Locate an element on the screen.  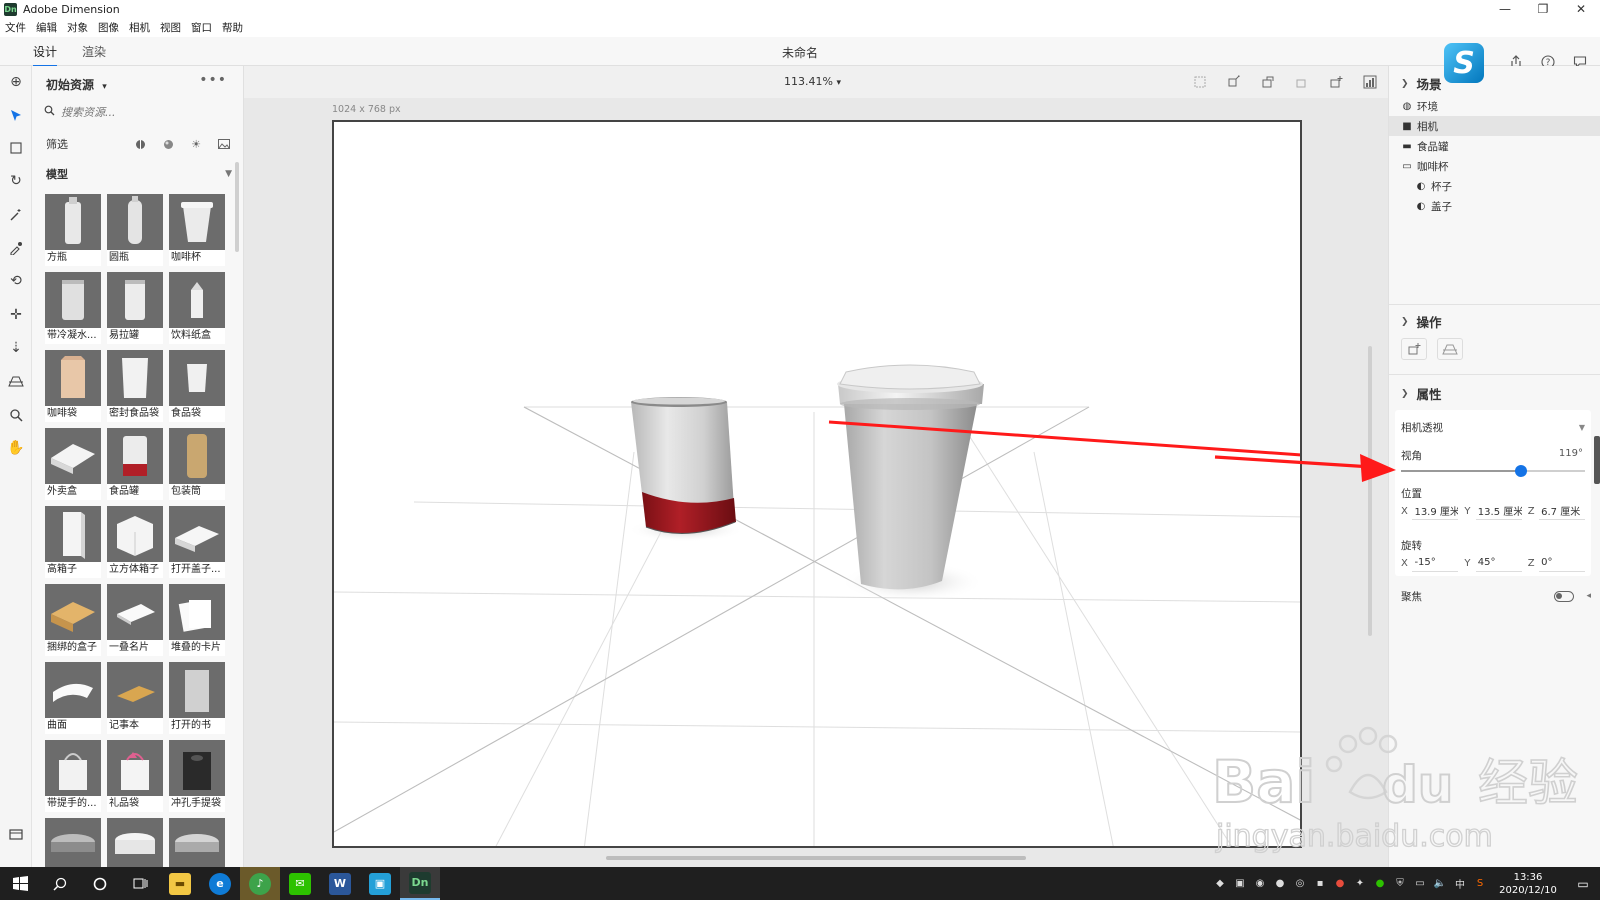
security-icon: ⛨ is located at coordinates (1400, 883).